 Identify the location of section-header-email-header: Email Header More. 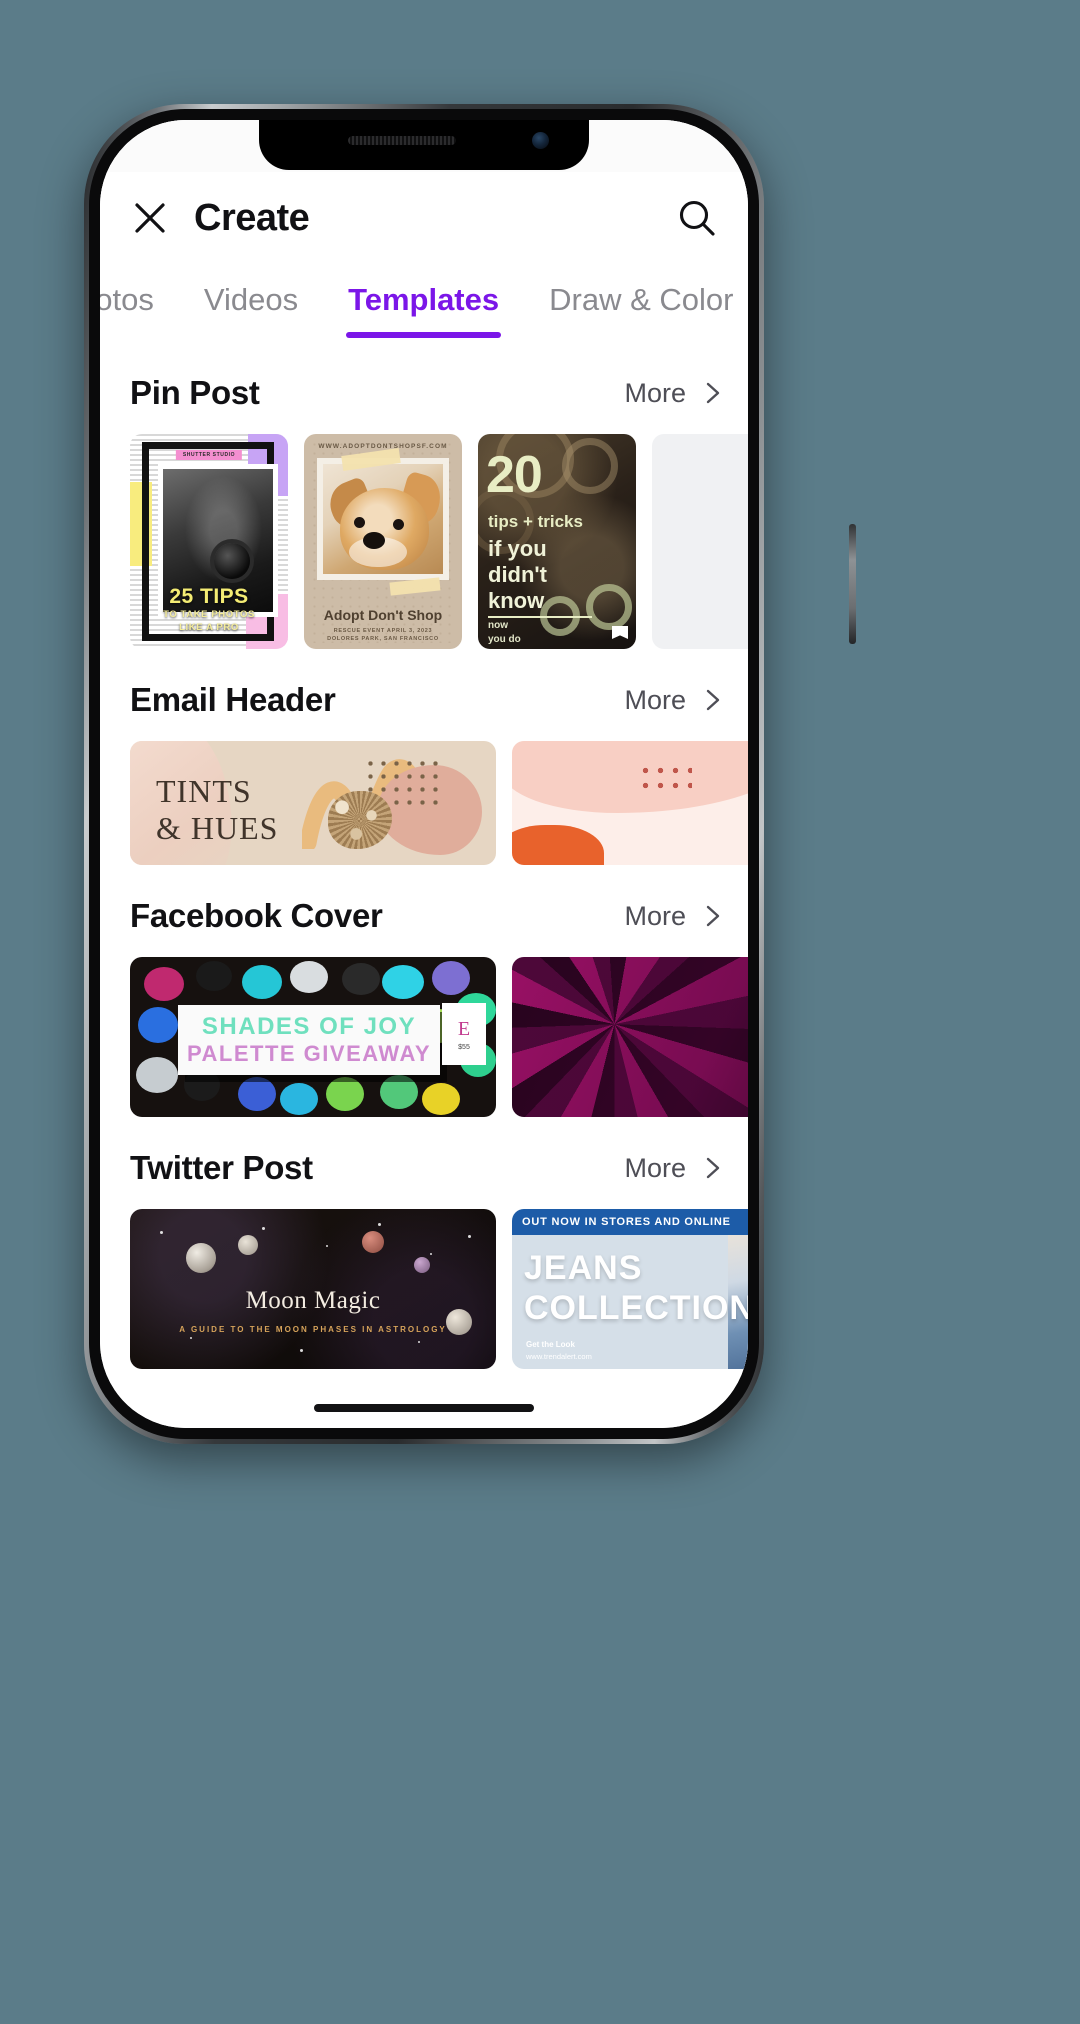
(424, 698).